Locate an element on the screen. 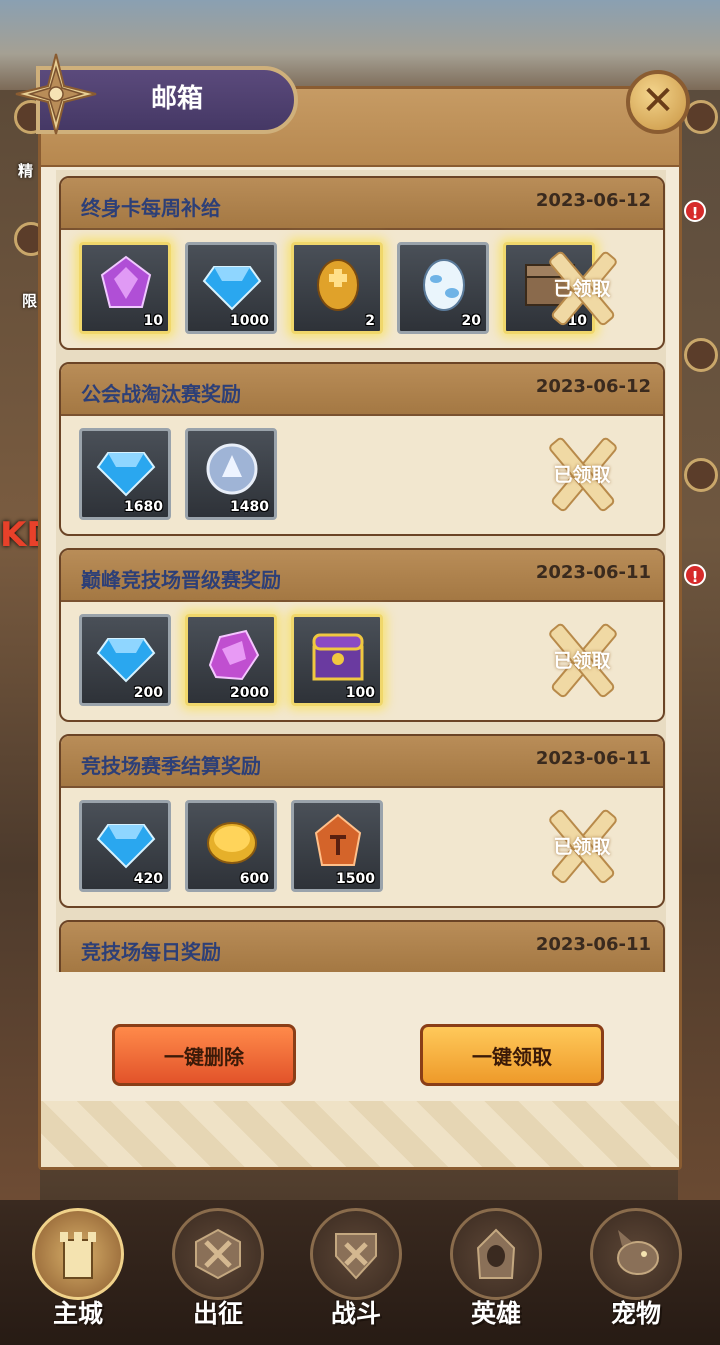 Image resolution: width=720 pixels, height=1345 pixels. claim-all-button: 一键领取 is located at coordinates (512, 1055).